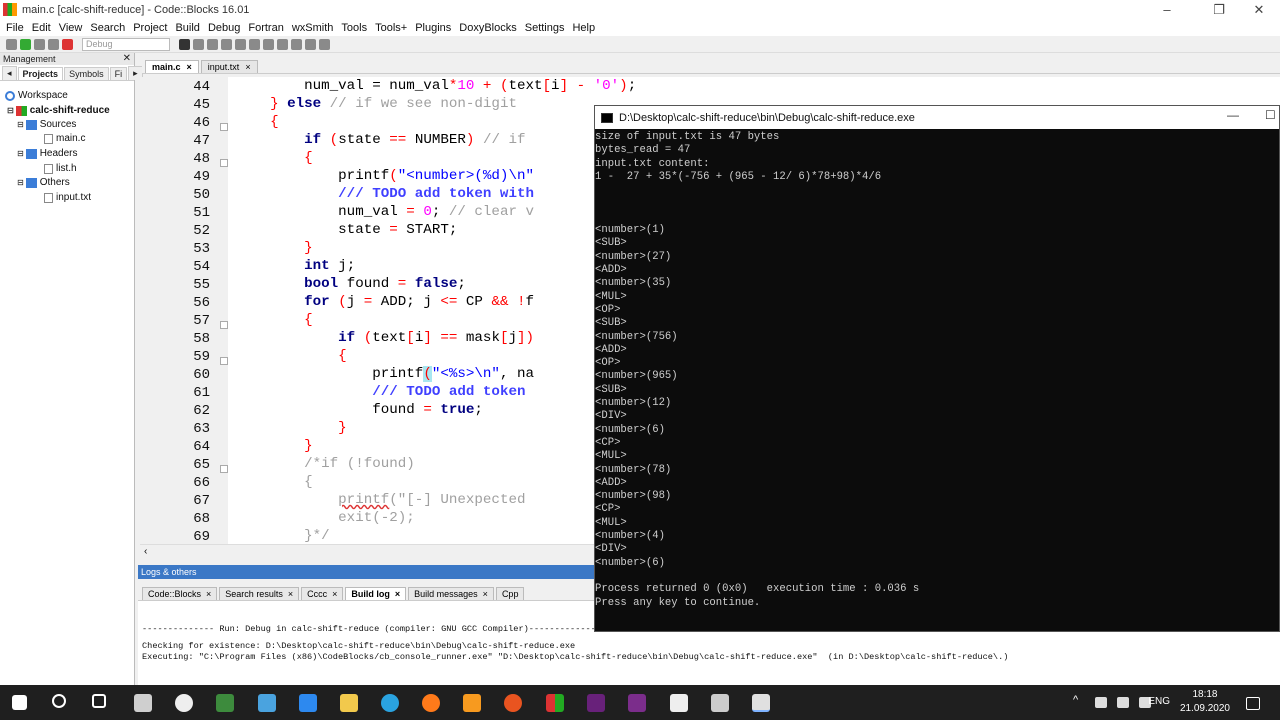  Describe the element at coordinates (184, 44) in the screenshot. I see `debug-start-icon` at that location.